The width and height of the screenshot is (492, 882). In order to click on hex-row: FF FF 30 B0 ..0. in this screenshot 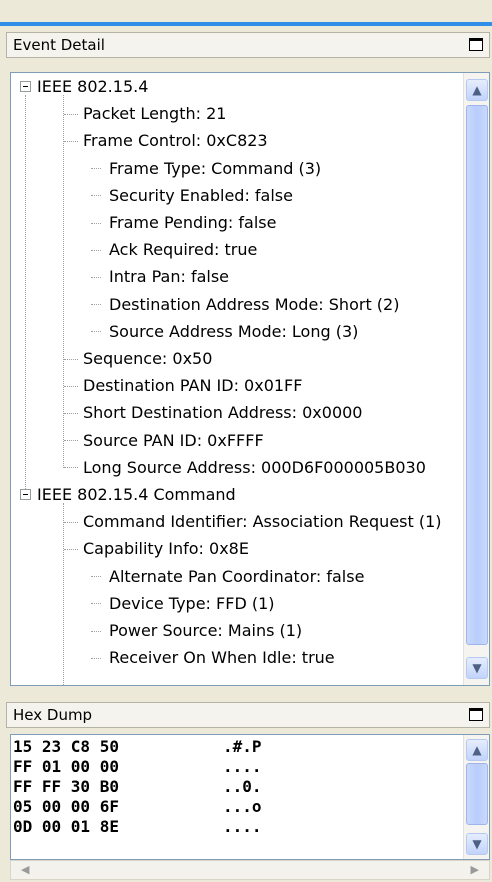, I will do `click(238, 787)`.